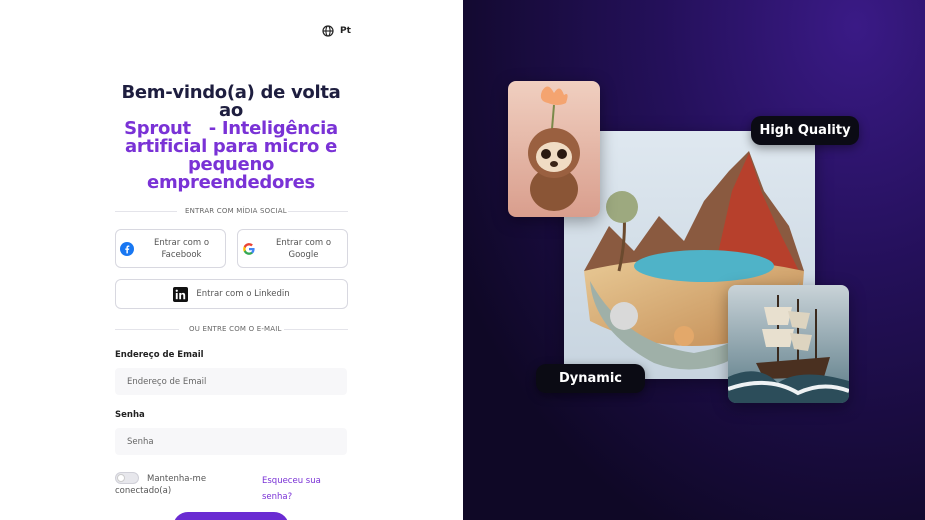 The width and height of the screenshot is (925, 520). What do you see at coordinates (243, 294) in the screenshot?
I see `linkedin-login-label: Entrar com o Linkedin` at bounding box center [243, 294].